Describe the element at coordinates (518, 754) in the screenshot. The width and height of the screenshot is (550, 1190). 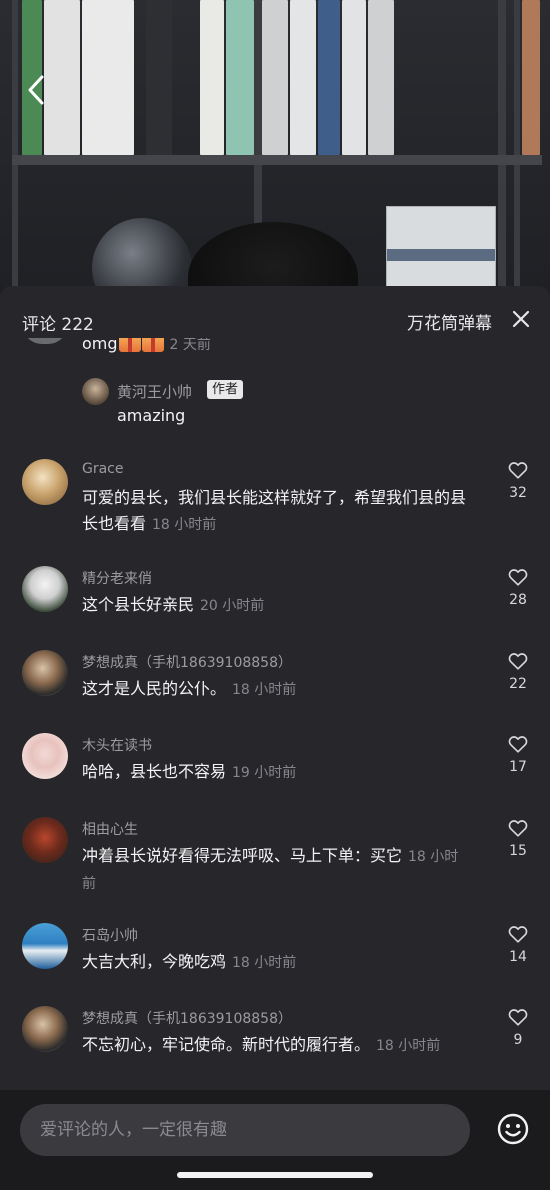
I see `like-button: 17` at that location.